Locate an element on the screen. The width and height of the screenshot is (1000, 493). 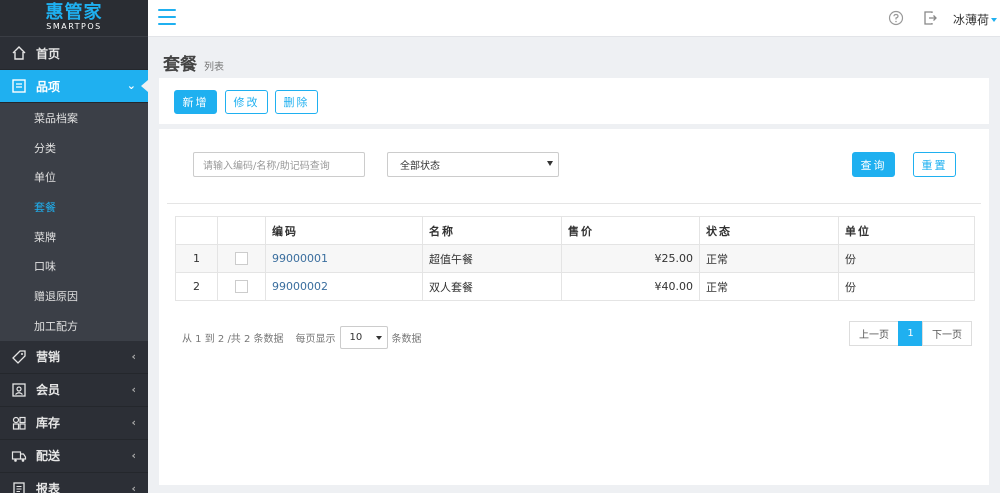
submenu-item-processing-recipe: 加工配方 is located at coordinates (74, 326).